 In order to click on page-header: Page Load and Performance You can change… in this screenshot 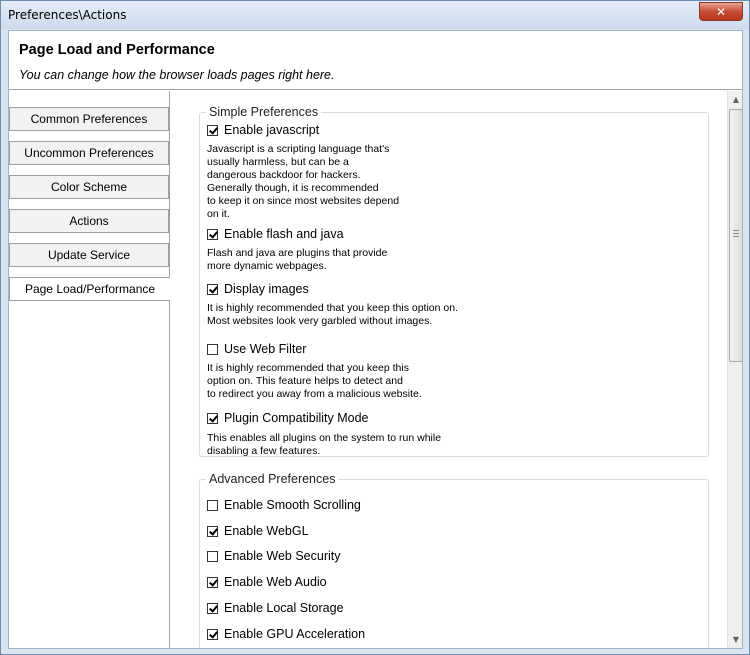, I will do `click(375, 60)`.